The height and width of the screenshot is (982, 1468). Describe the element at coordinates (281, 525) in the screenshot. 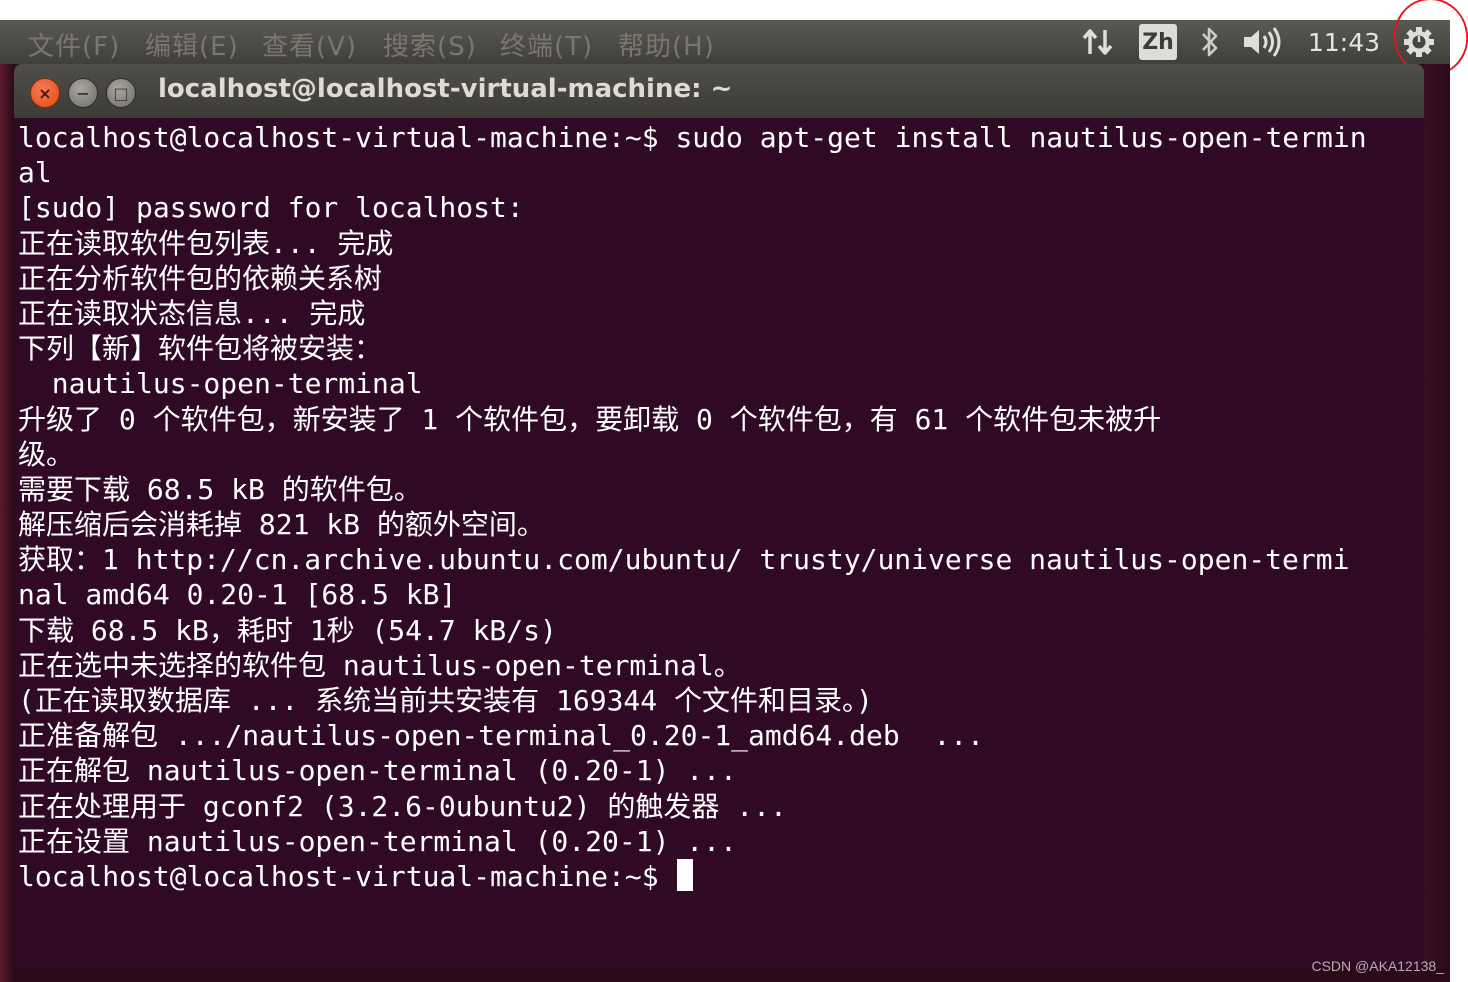

I see `terminal-line: 解压缩后会消耗掉 821 kB 的额外空间。` at that location.